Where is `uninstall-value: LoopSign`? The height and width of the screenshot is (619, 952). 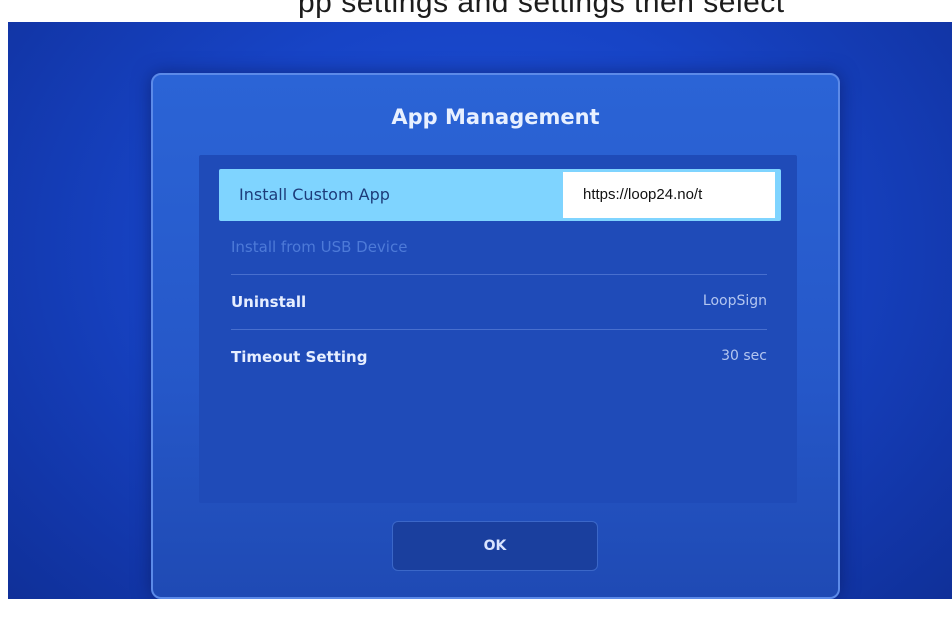 uninstall-value: LoopSign is located at coordinates (734, 301).